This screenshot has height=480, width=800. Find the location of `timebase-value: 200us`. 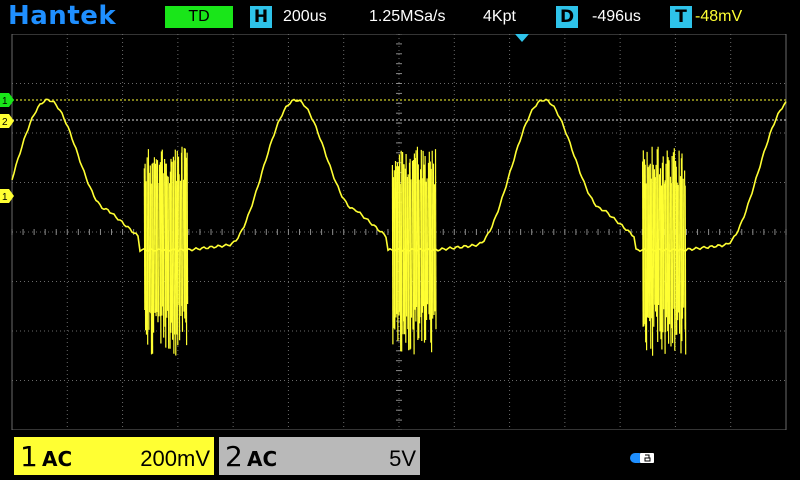

timebase-value: 200us is located at coordinates (305, 16).